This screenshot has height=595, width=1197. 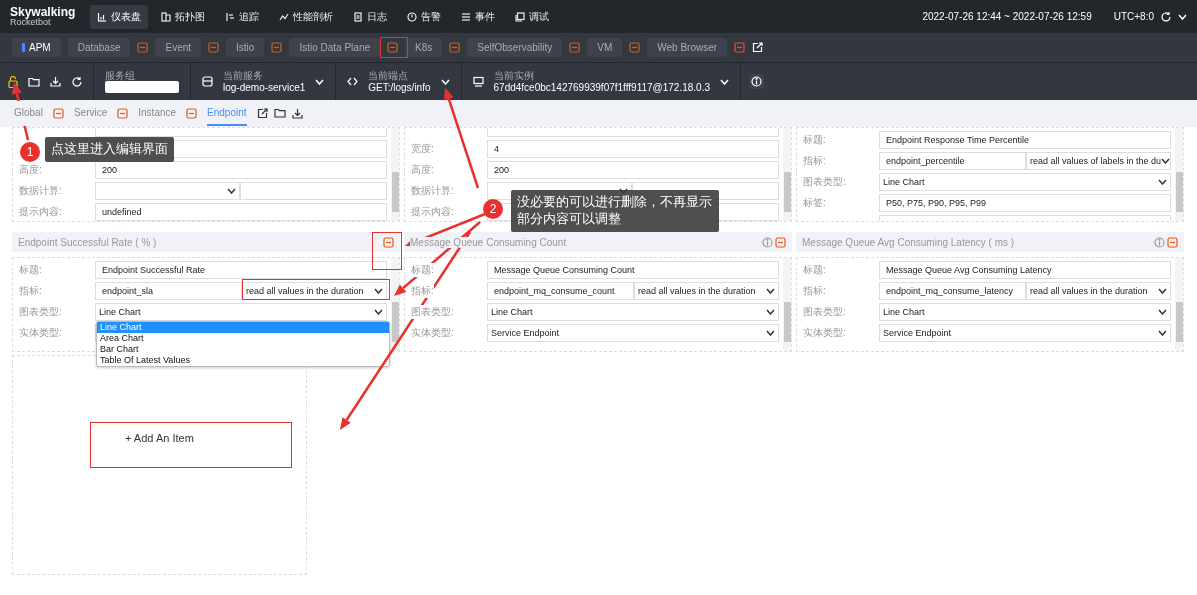 What do you see at coordinates (30, 152) in the screenshot?
I see `step-number-tooltip: 1` at bounding box center [30, 152].